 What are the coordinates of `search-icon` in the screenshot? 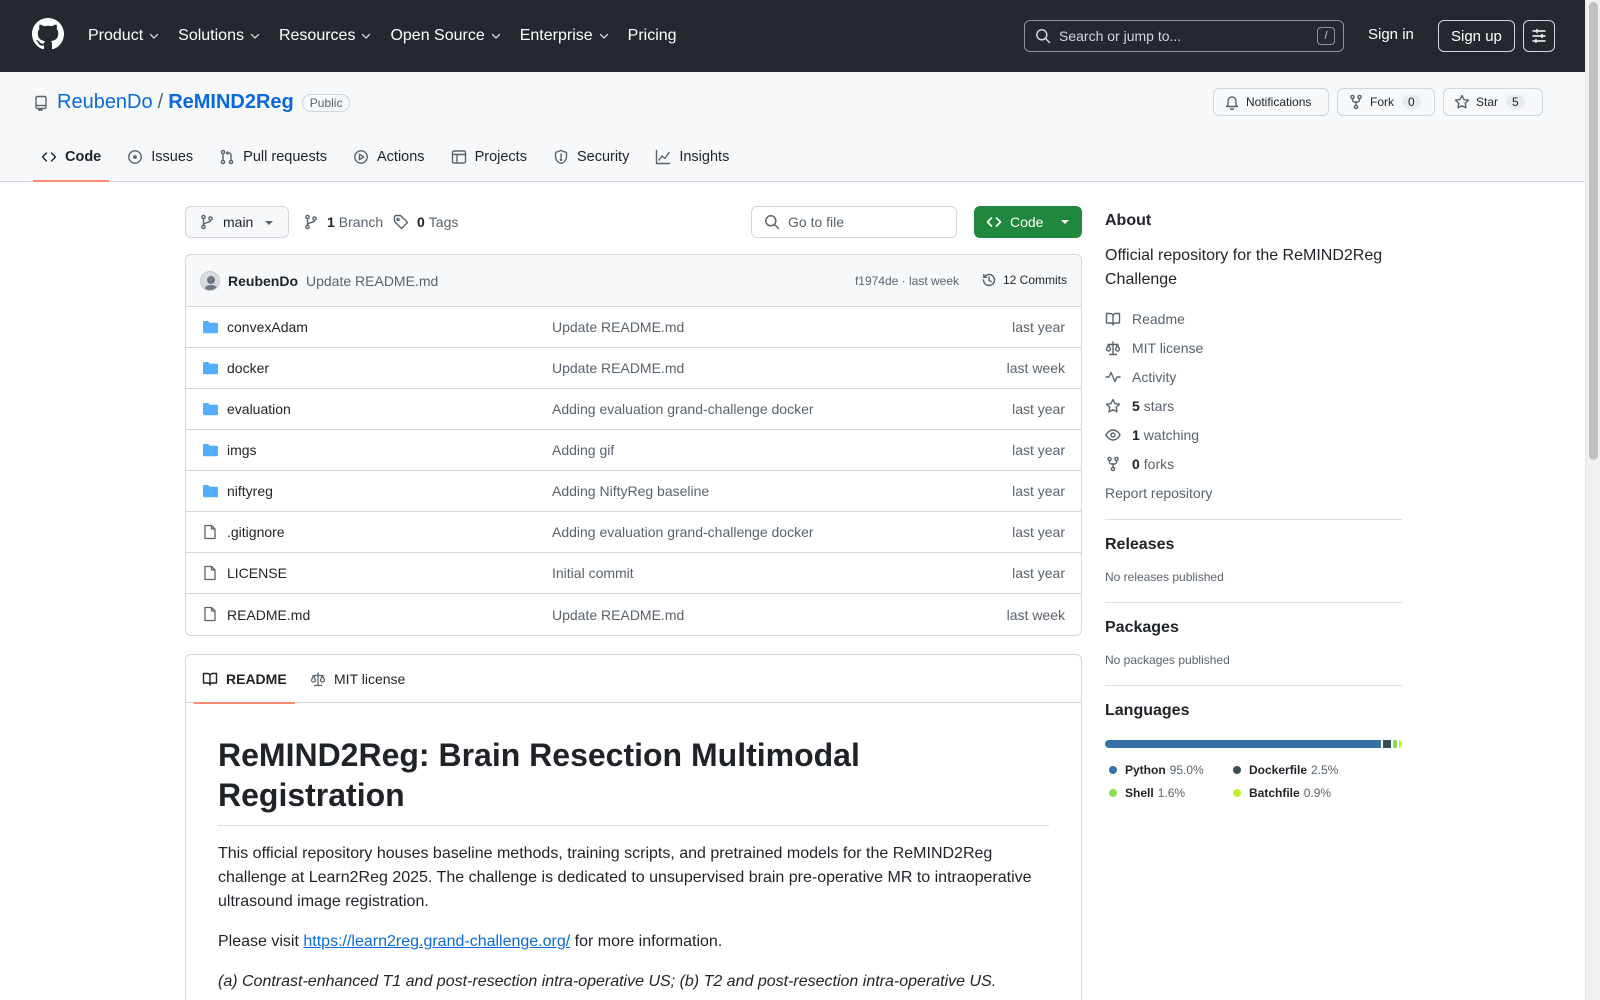 It's located at (1043, 36).